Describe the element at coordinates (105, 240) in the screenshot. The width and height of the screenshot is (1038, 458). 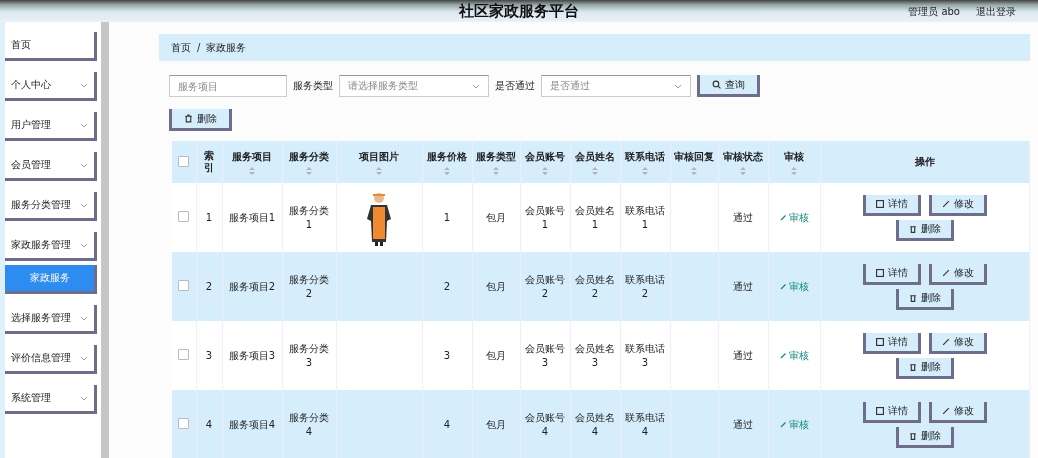
I see `scrollbar` at that location.